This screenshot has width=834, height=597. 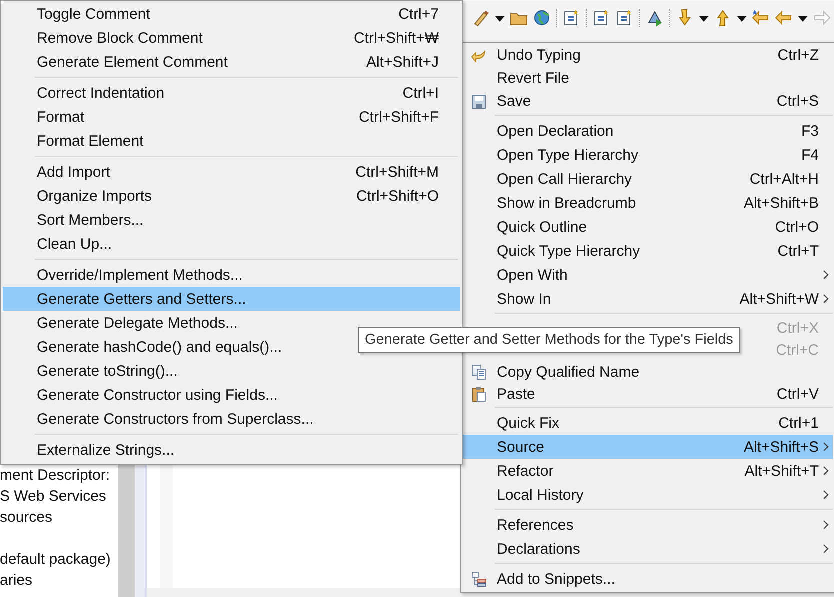 What do you see at coordinates (648, 275) in the screenshot?
I see `menu-item: Open With` at bounding box center [648, 275].